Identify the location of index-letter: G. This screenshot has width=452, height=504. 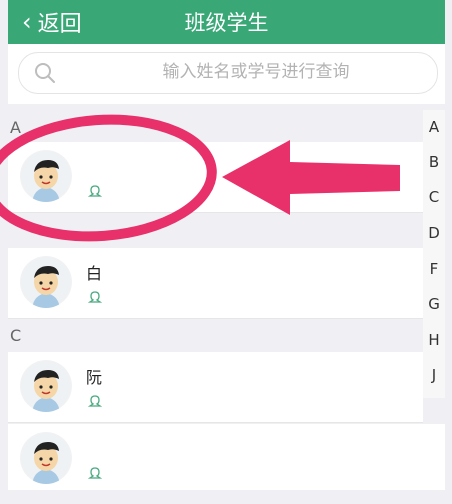
(434, 304).